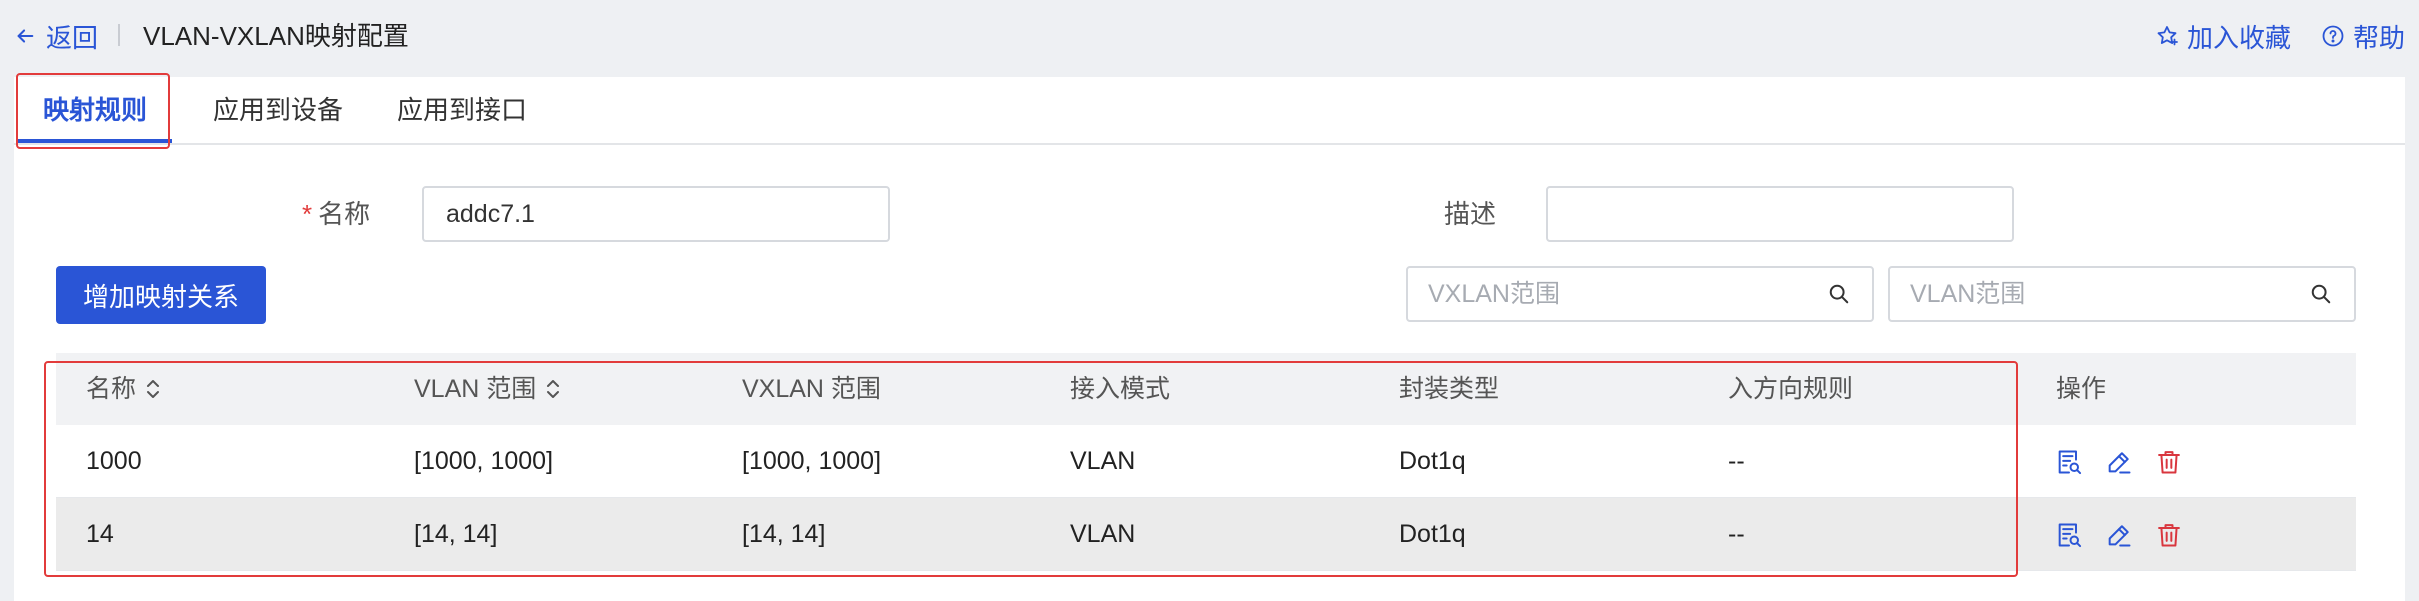 The width and height of the screenshot is (2419, 601). What do you see at coordinates (278, 111) in the screenshot?
I see `tab-apply-to-device: 应用到设备` at bounding box center [278, 111].